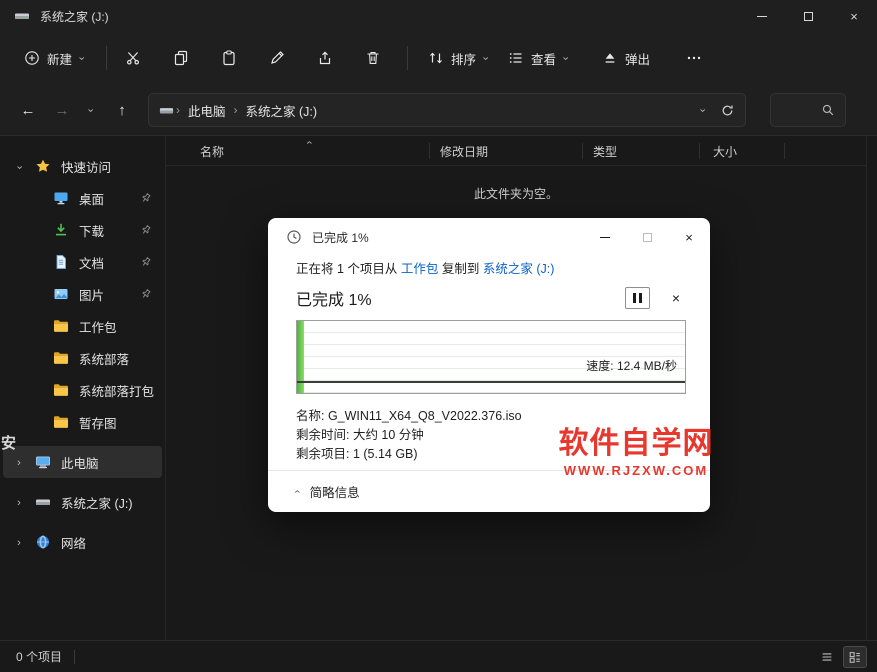 The image size is (877, 672). Describe the element at coordinates (641, 151) in the screenshot. I see `column-header-type: 类型` at that location.